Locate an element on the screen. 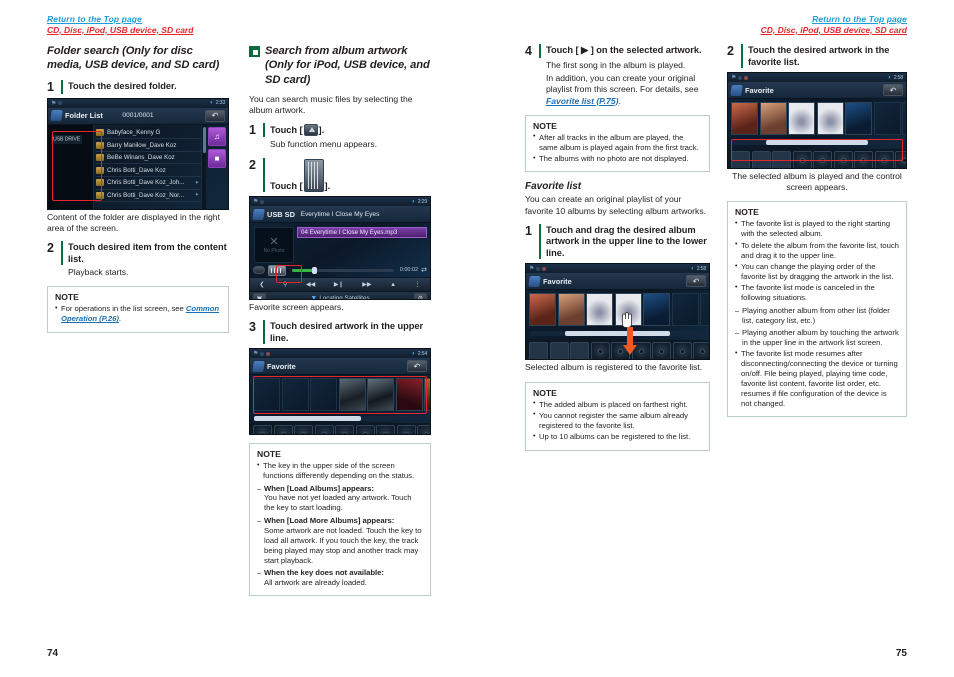 This screenshot has width=954, height=677. search-icon: ⚲ is located at coordinates (285, 284).